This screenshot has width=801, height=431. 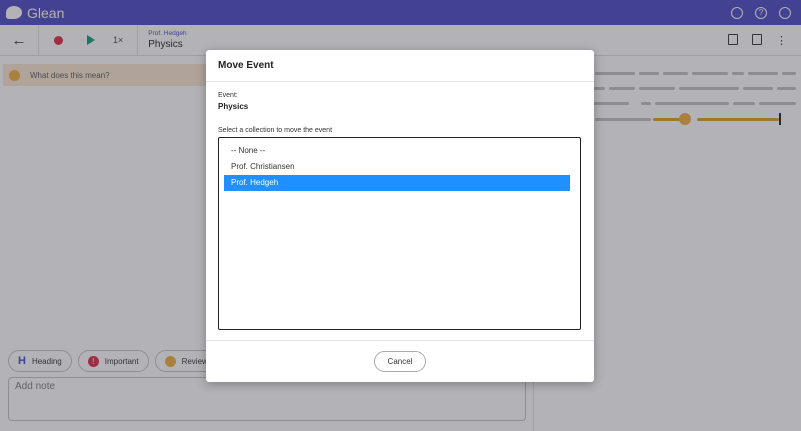 What do you see at coordinates (400, 66) in the screenshot?
I see `dialog-title: Move Event` at bounding box center [400, 66].